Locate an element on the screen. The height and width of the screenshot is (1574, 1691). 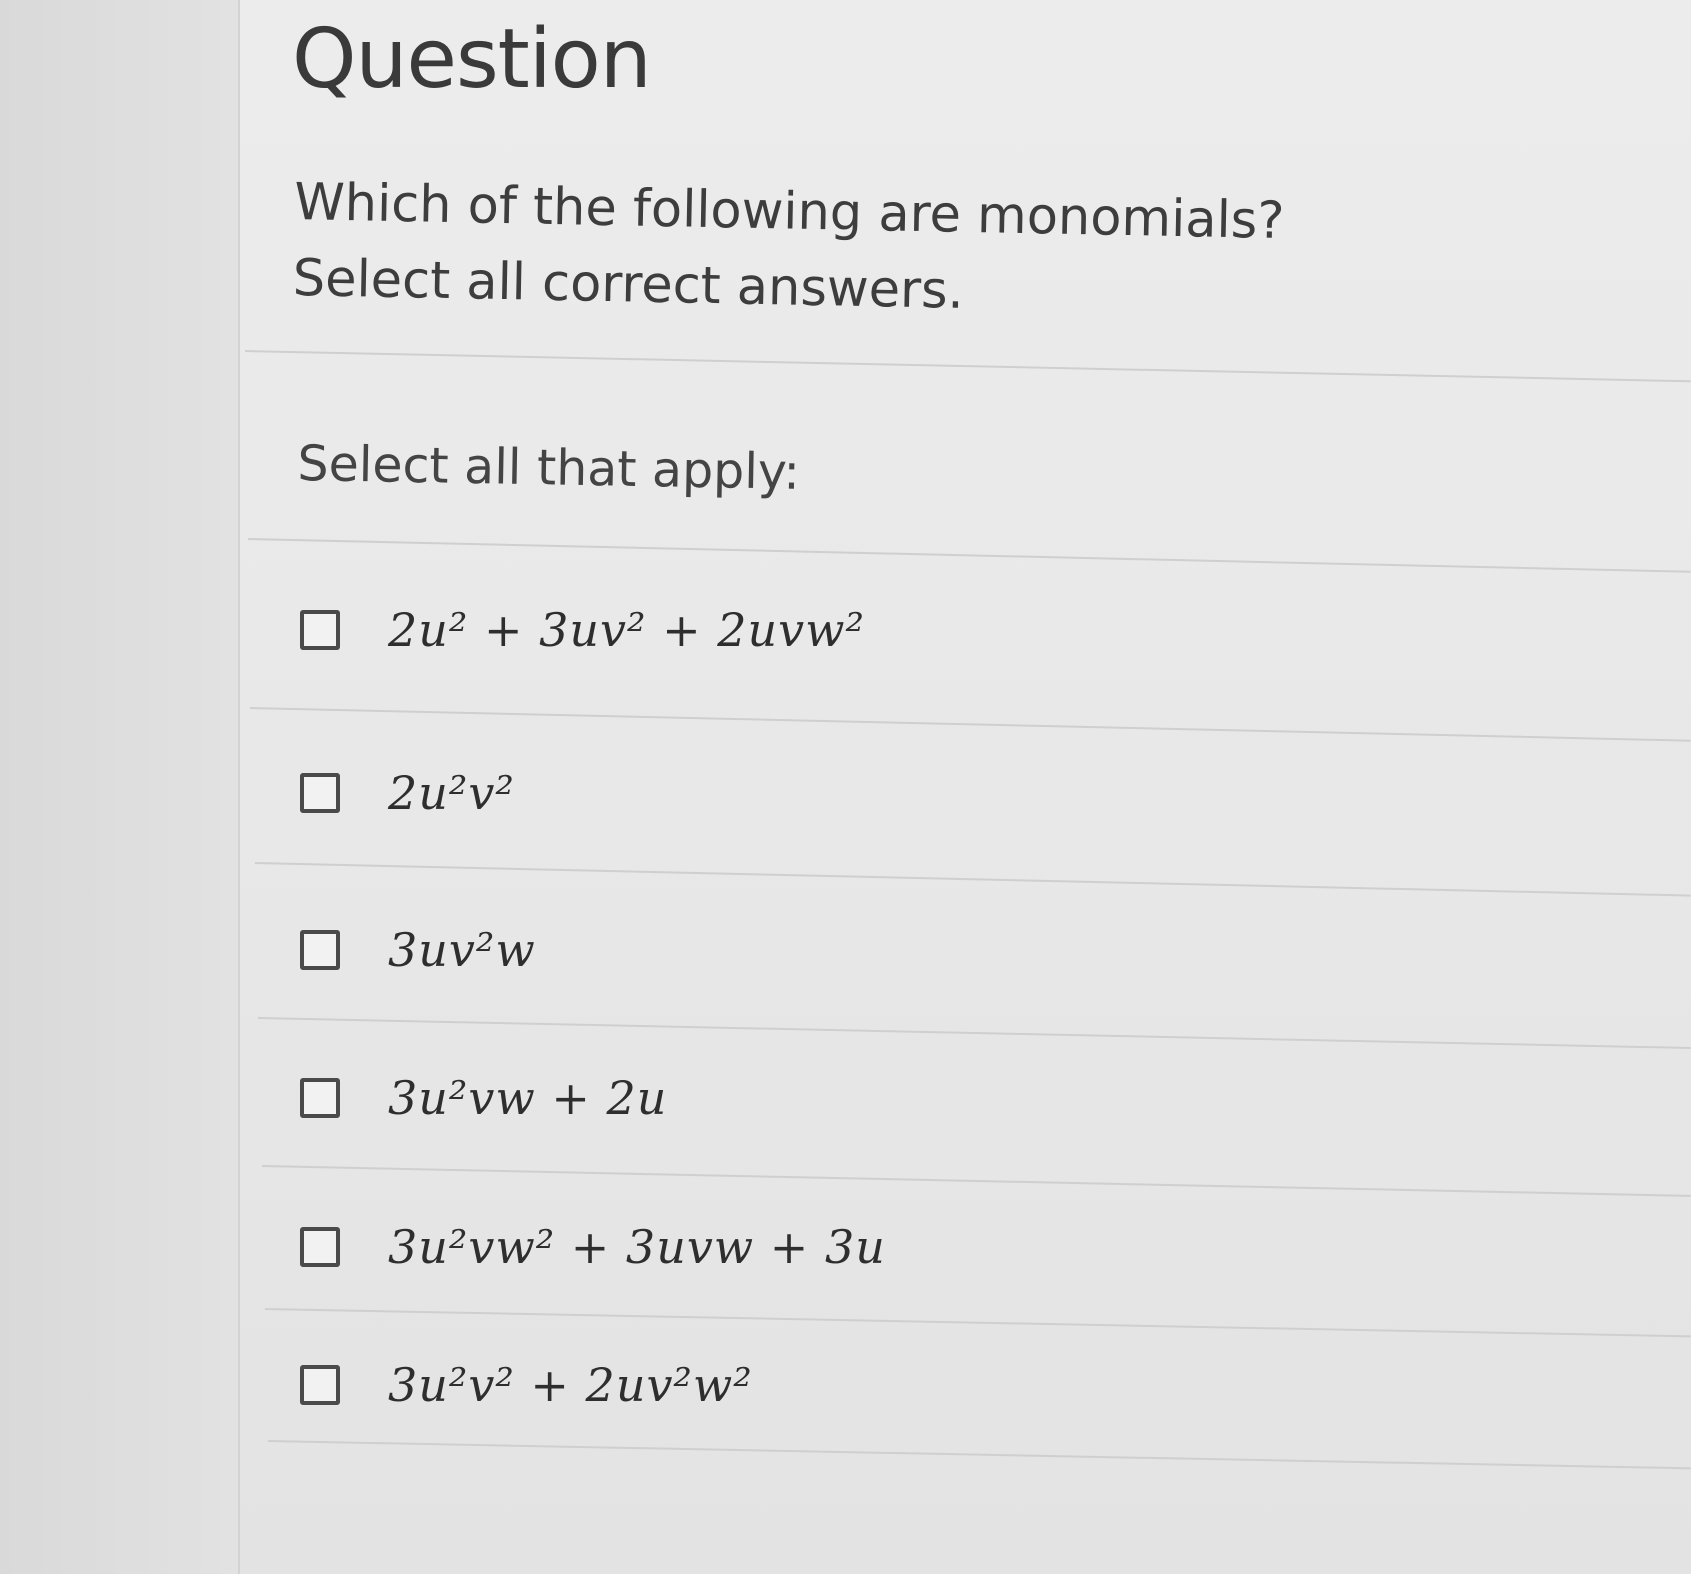
left-gutter is located at coordinates (120, 787).